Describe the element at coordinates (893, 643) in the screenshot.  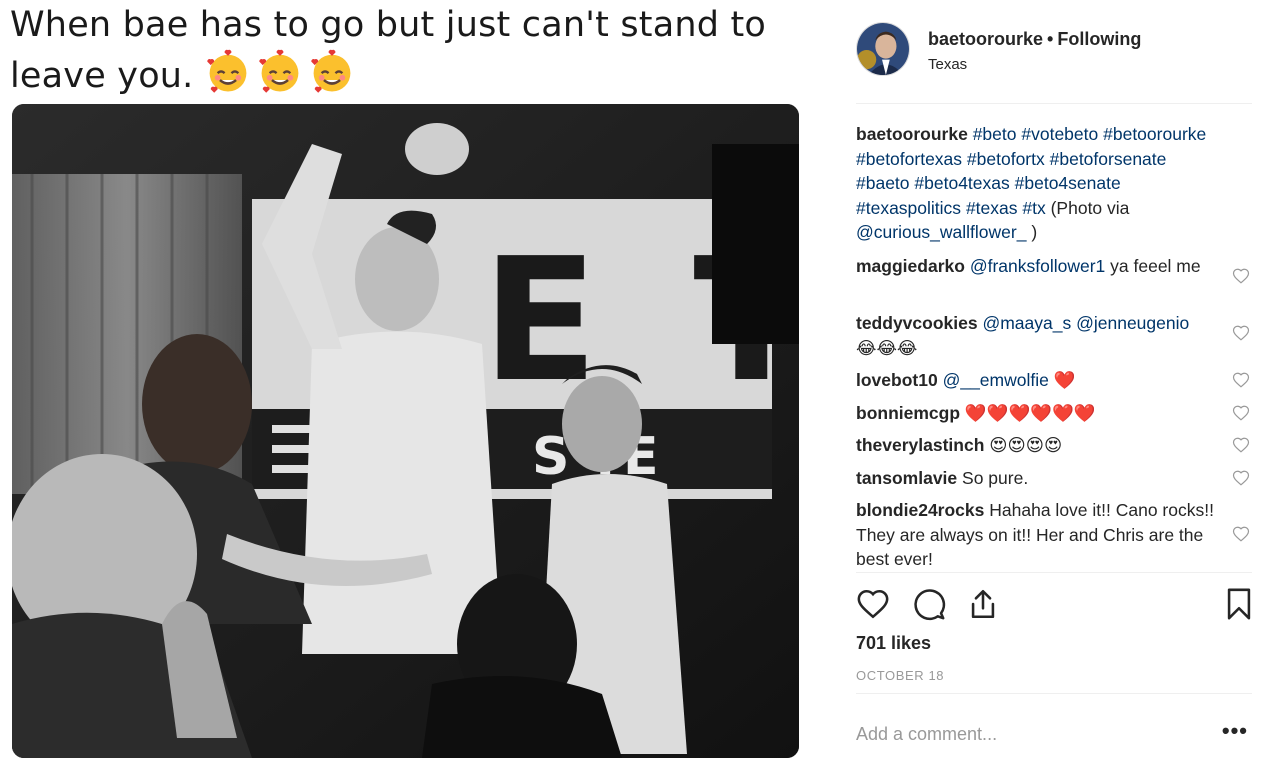
I see `likes-count: 701 likes` at that location.